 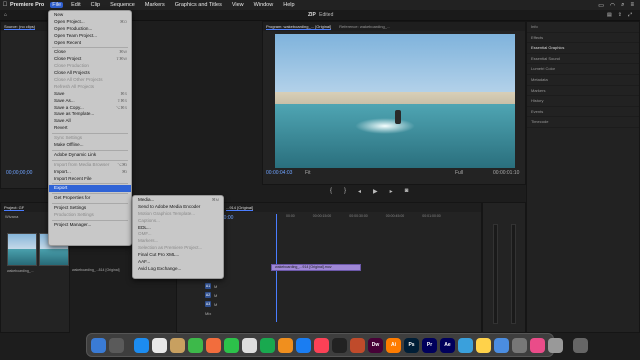 What do you see at coordinates (316, 267) in the screenshot?
I see `timeline-clip: wakeboarding_...914 [Original].mov` at bounding box center [316, 267].